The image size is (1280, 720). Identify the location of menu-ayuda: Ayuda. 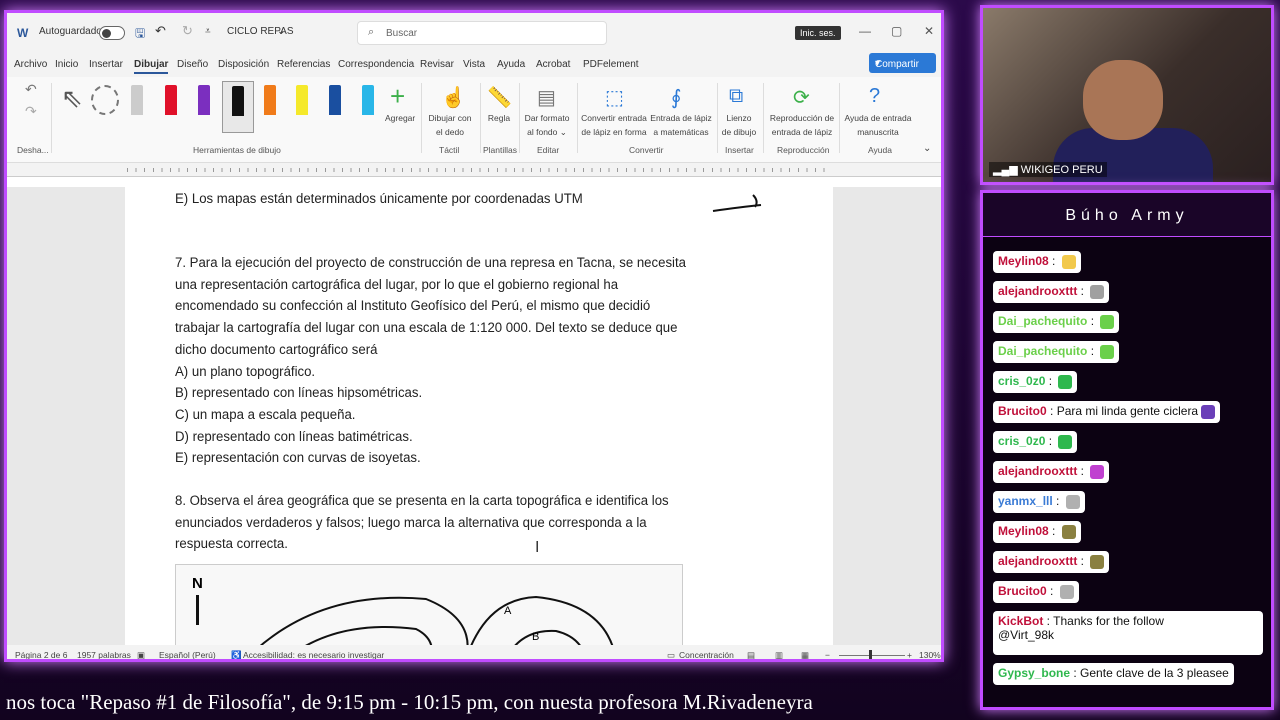
(511, 64).